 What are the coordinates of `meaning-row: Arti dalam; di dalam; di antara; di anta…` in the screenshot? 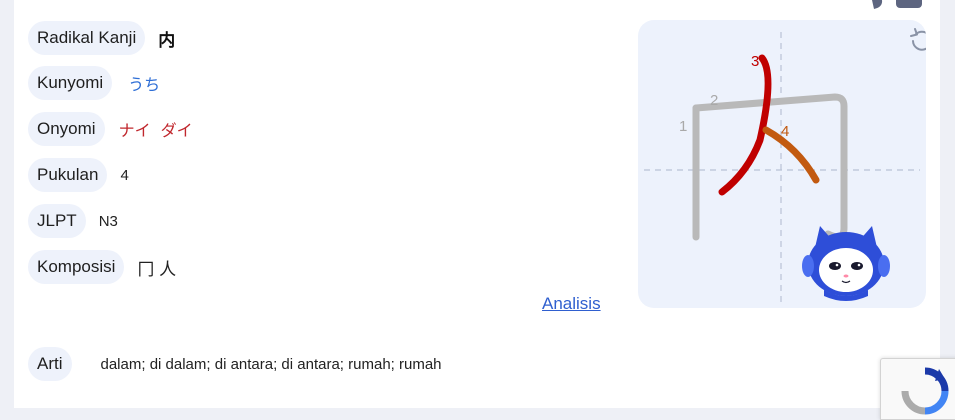 It's located at (235, 364).